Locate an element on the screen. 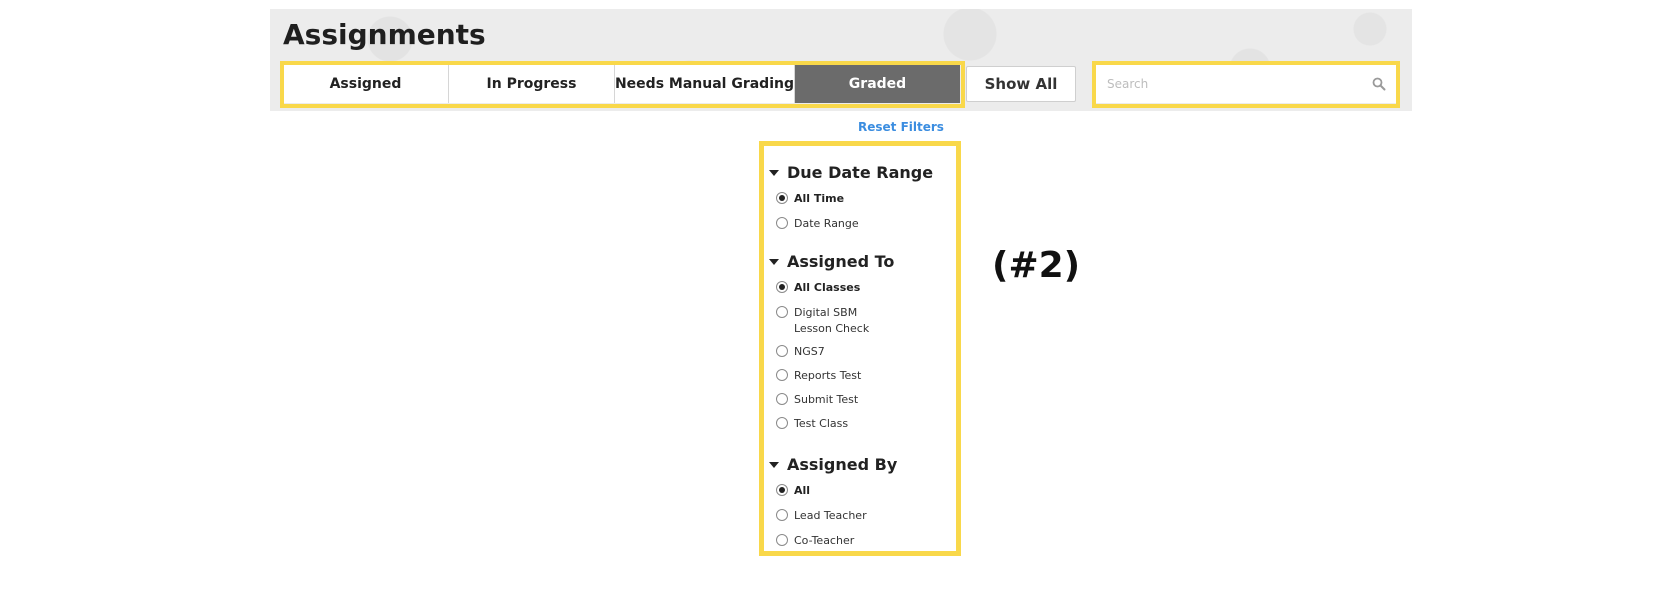  radio-option-test-class: Test Class is located at coordinates (812, 424).